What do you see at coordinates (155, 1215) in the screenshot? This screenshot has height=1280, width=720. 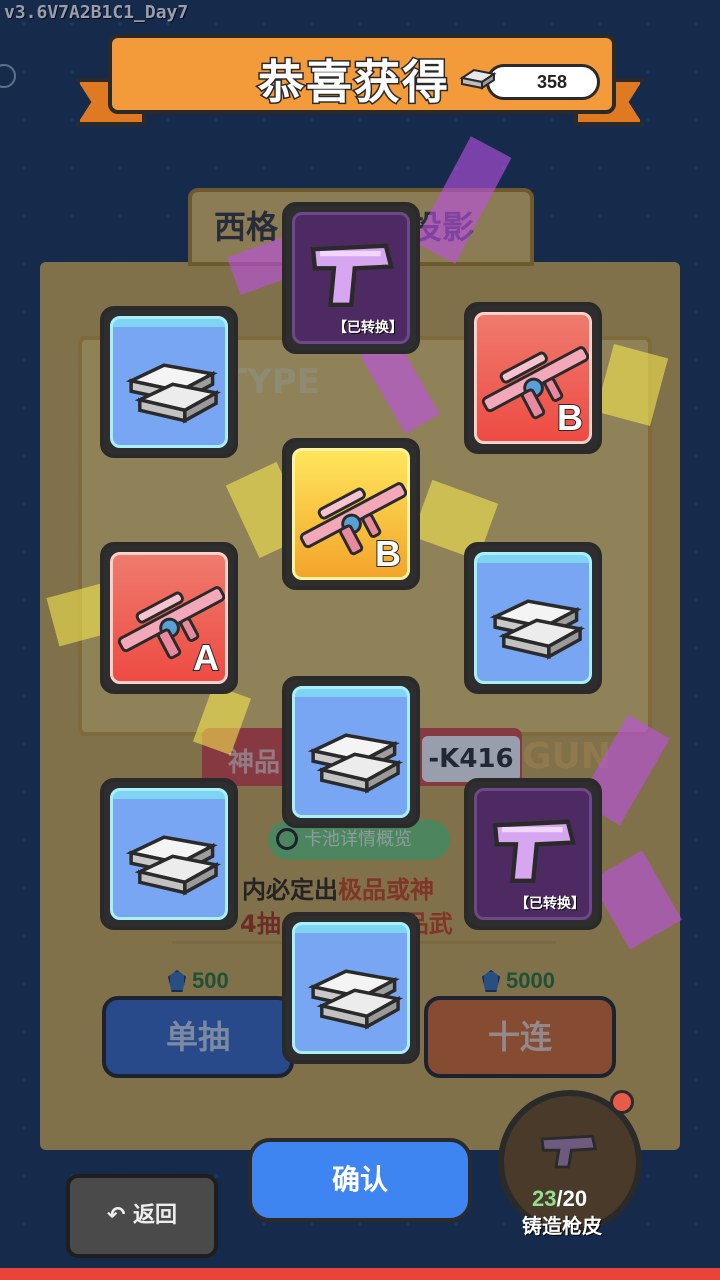 I see `back-label: 返回` at bounding box center [155, 1215].